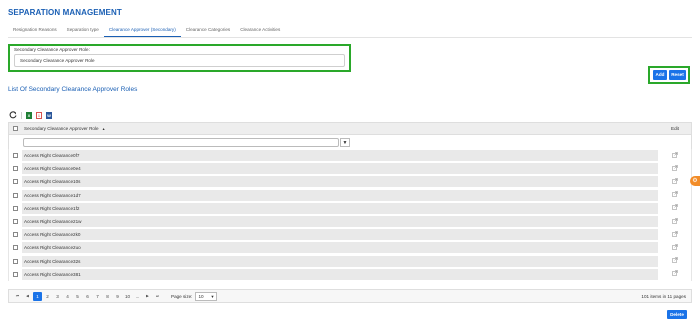 Image resolution: width=700 pixels, height=324 pixels. I want to click on first-page-icon: ⏮, so click(17, 296).